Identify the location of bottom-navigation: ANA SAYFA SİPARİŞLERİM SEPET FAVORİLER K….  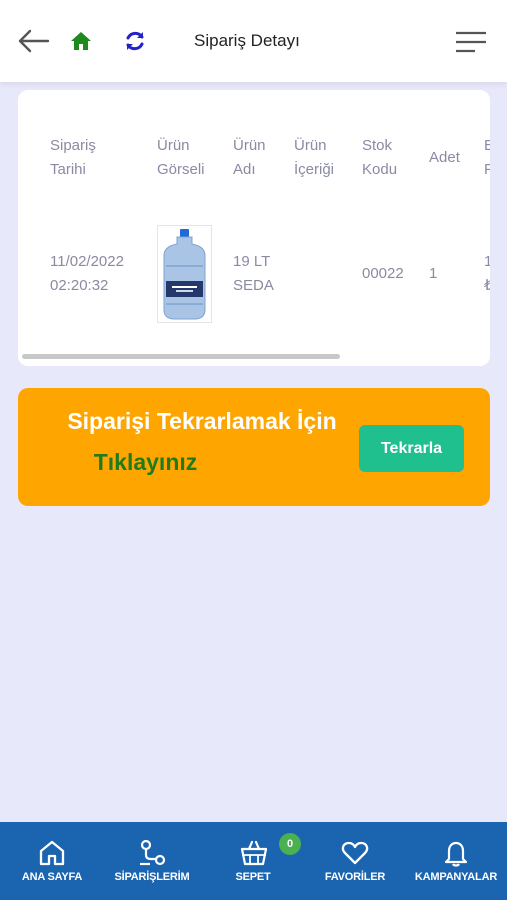
(253, 861).